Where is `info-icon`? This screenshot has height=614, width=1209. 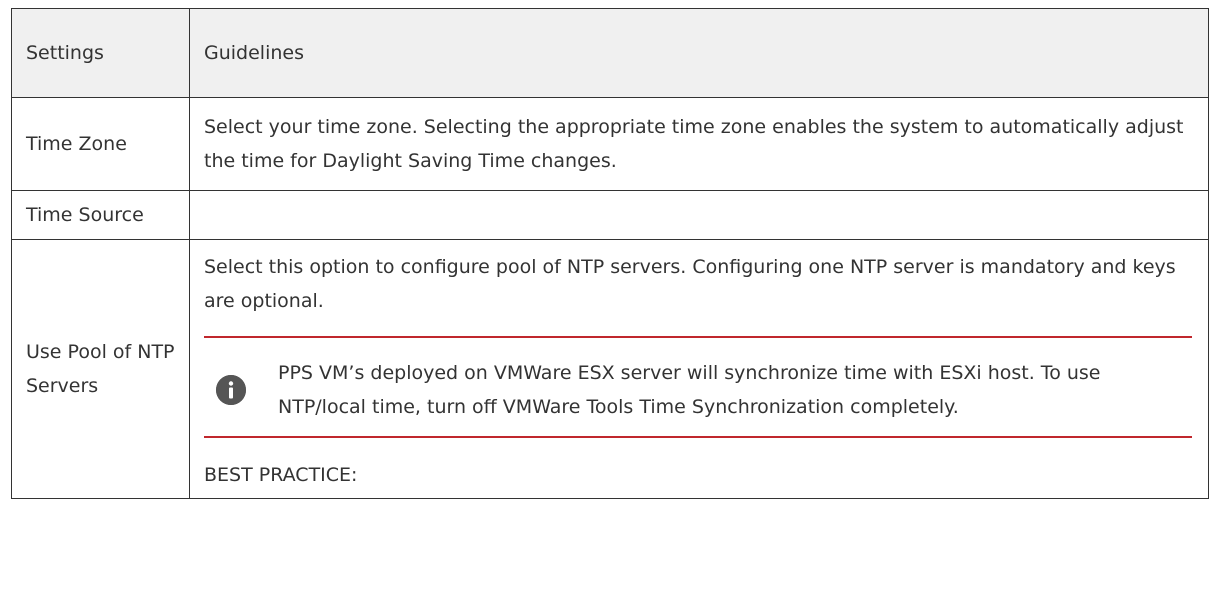 info-icon is located at coordinates (231, 390).